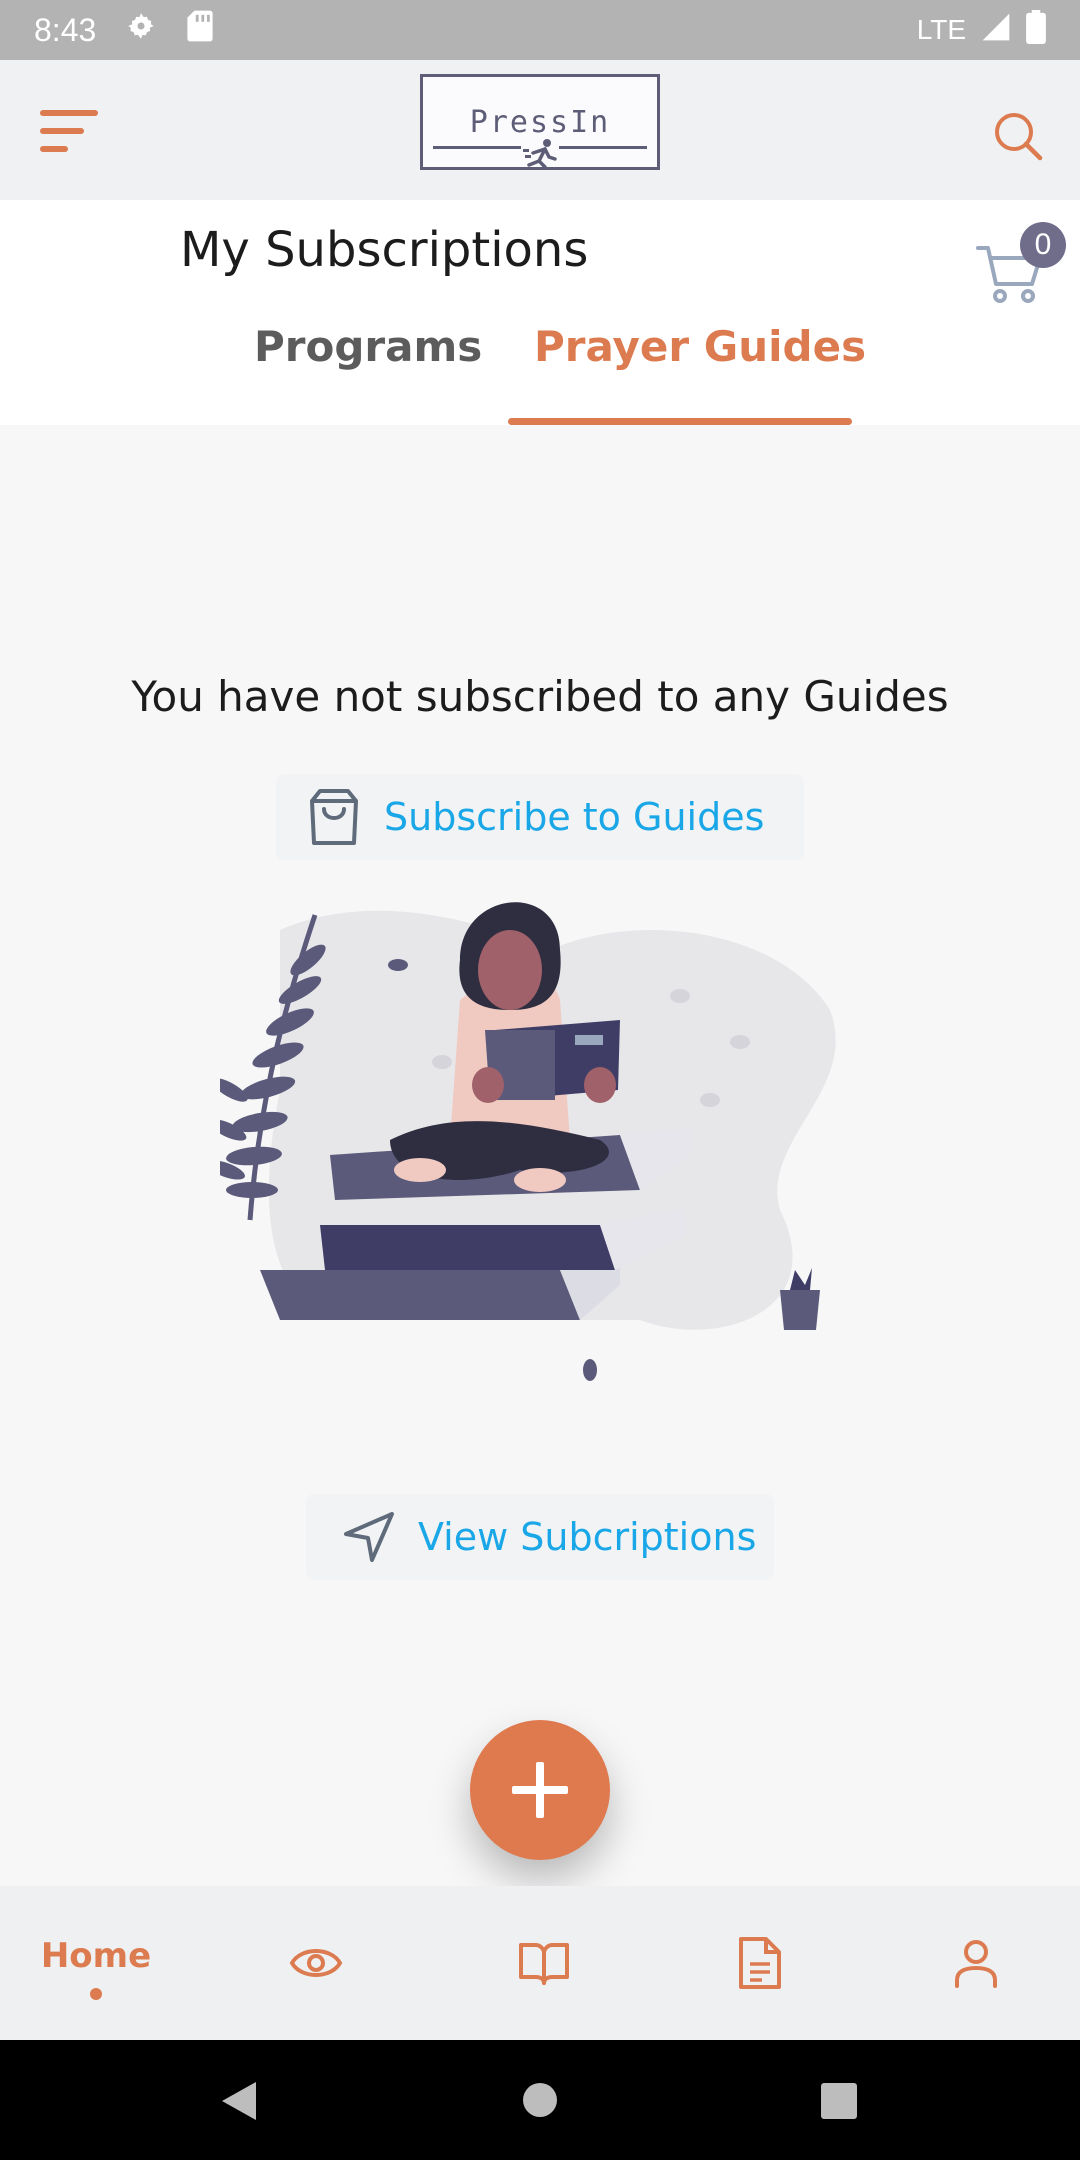 Image resolution: width=1080 pixels, height=2160 pixels. I want to click on navigation-arrow-icon, so click(369, 1537).